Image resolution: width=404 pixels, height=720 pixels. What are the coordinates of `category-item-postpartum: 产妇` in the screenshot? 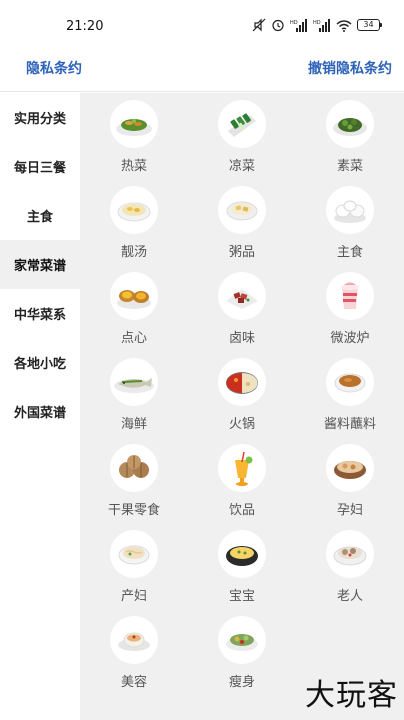 It's located at (134, 566).